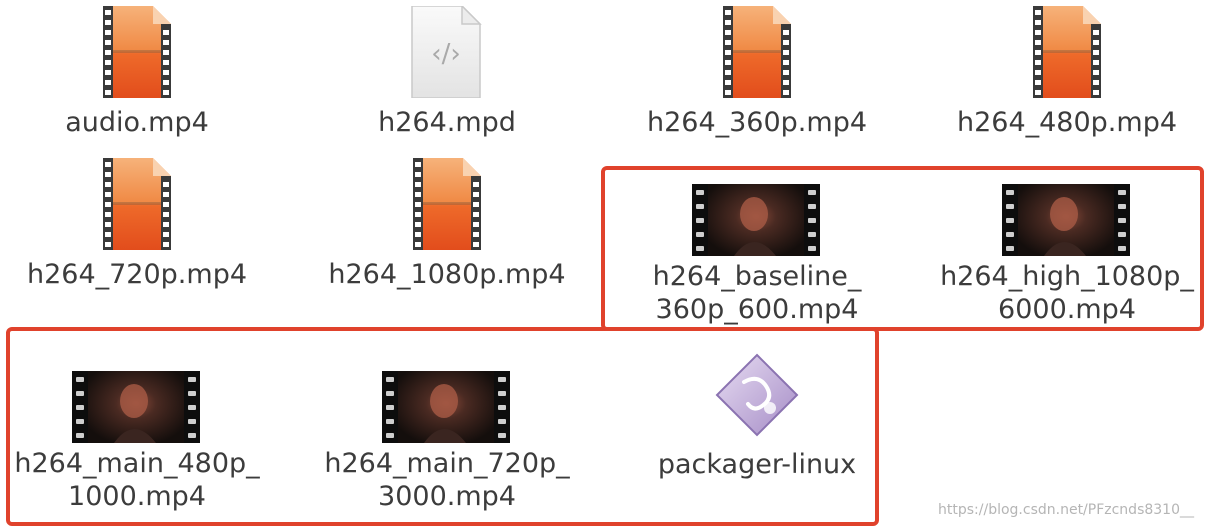  What do you see at coordinates (137, 122) in the screenshot?
I see `file-label: audio.mp4` at bounding box center [137, 122].